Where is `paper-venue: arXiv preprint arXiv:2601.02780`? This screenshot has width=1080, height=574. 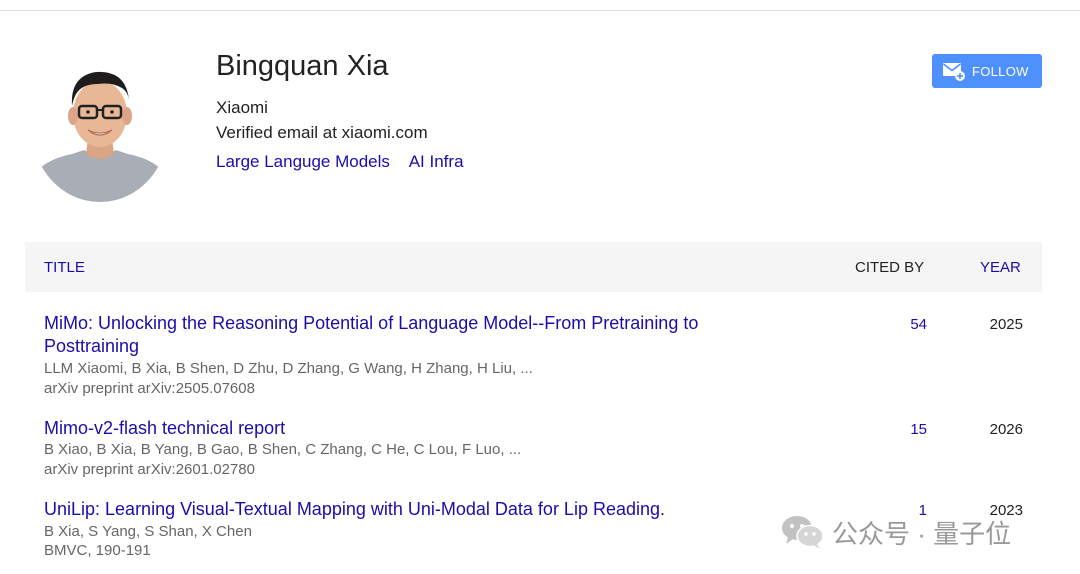
paper-venue: arXiv preprint arXiv:2601.02780 is located at coordinates (149, 469).